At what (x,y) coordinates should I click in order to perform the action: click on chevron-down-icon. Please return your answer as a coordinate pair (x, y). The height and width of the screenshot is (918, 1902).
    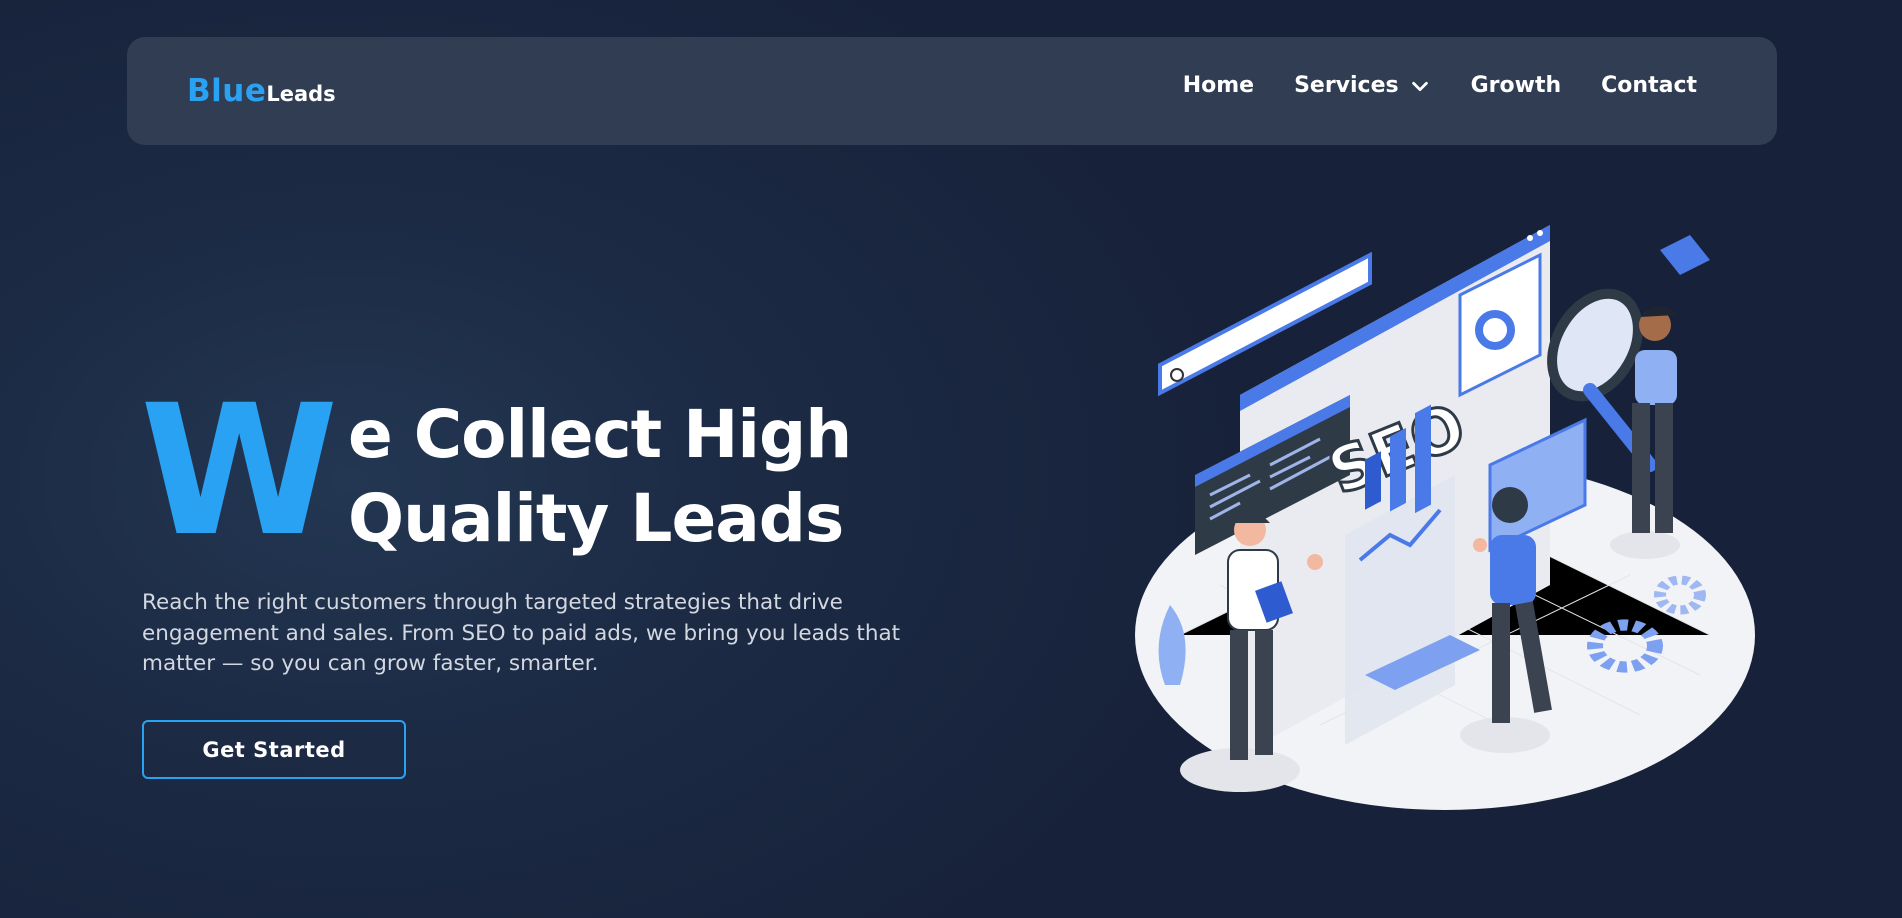
    Looking at the image, I should click on (1419, 86).